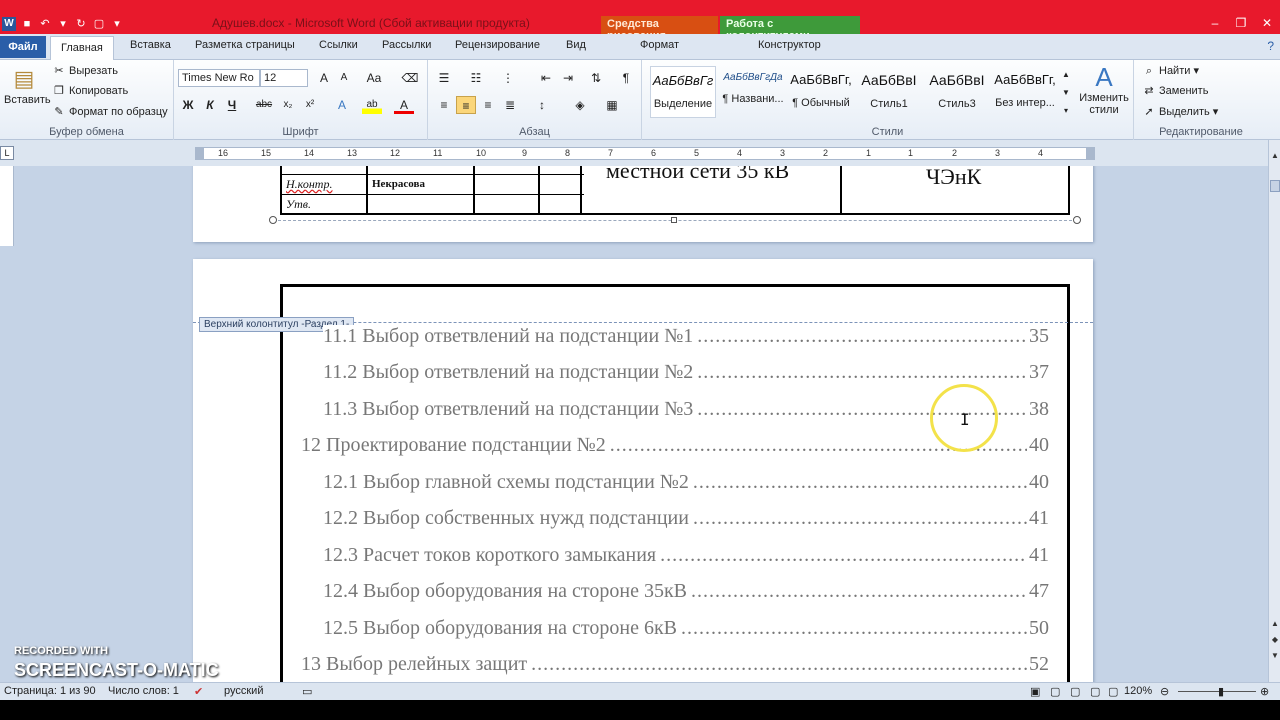 The height and width of the screenshot is (720, 1280). I want to click on styles-more-icon: ▾, so click(1066, 111).